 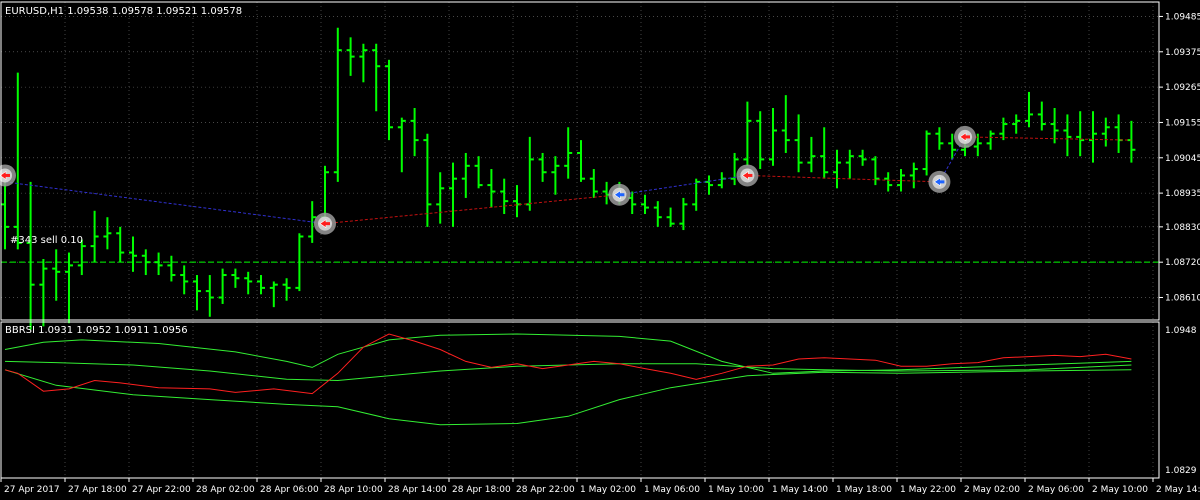 I want to click on time-tick-label: 1 May 18:00, so click(x=864, y=490).